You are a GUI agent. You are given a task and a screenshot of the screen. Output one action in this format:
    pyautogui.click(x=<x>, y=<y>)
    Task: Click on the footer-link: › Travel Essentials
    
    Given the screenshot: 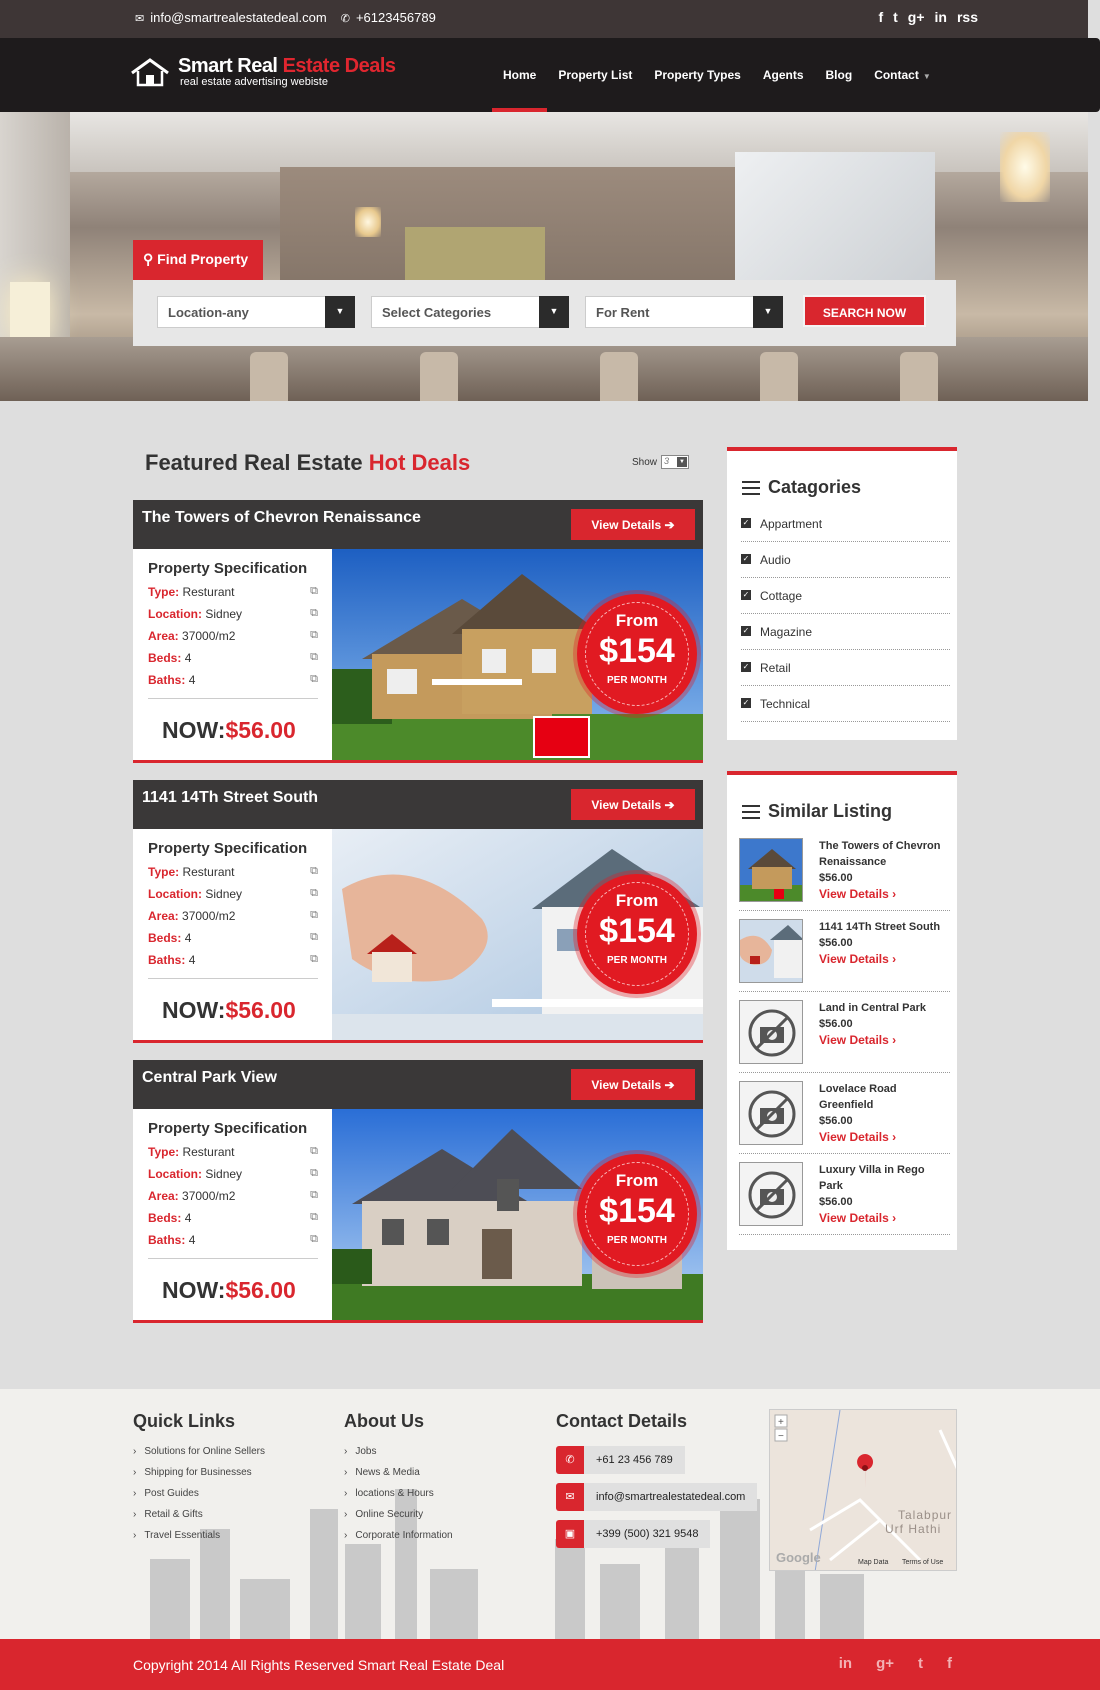 What is the action you would take?
    pyautogui.click(x=199, y=1540)
    